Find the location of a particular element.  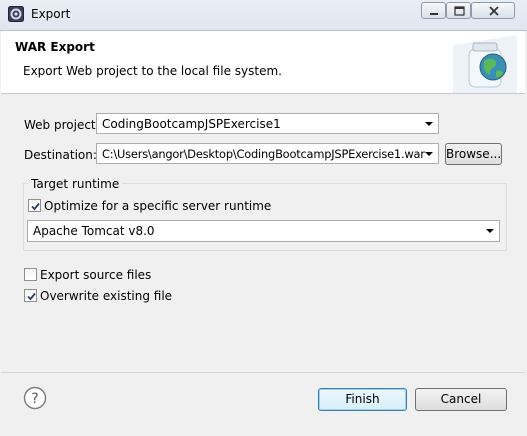

close-window-button is located at coordinates (493, 10).